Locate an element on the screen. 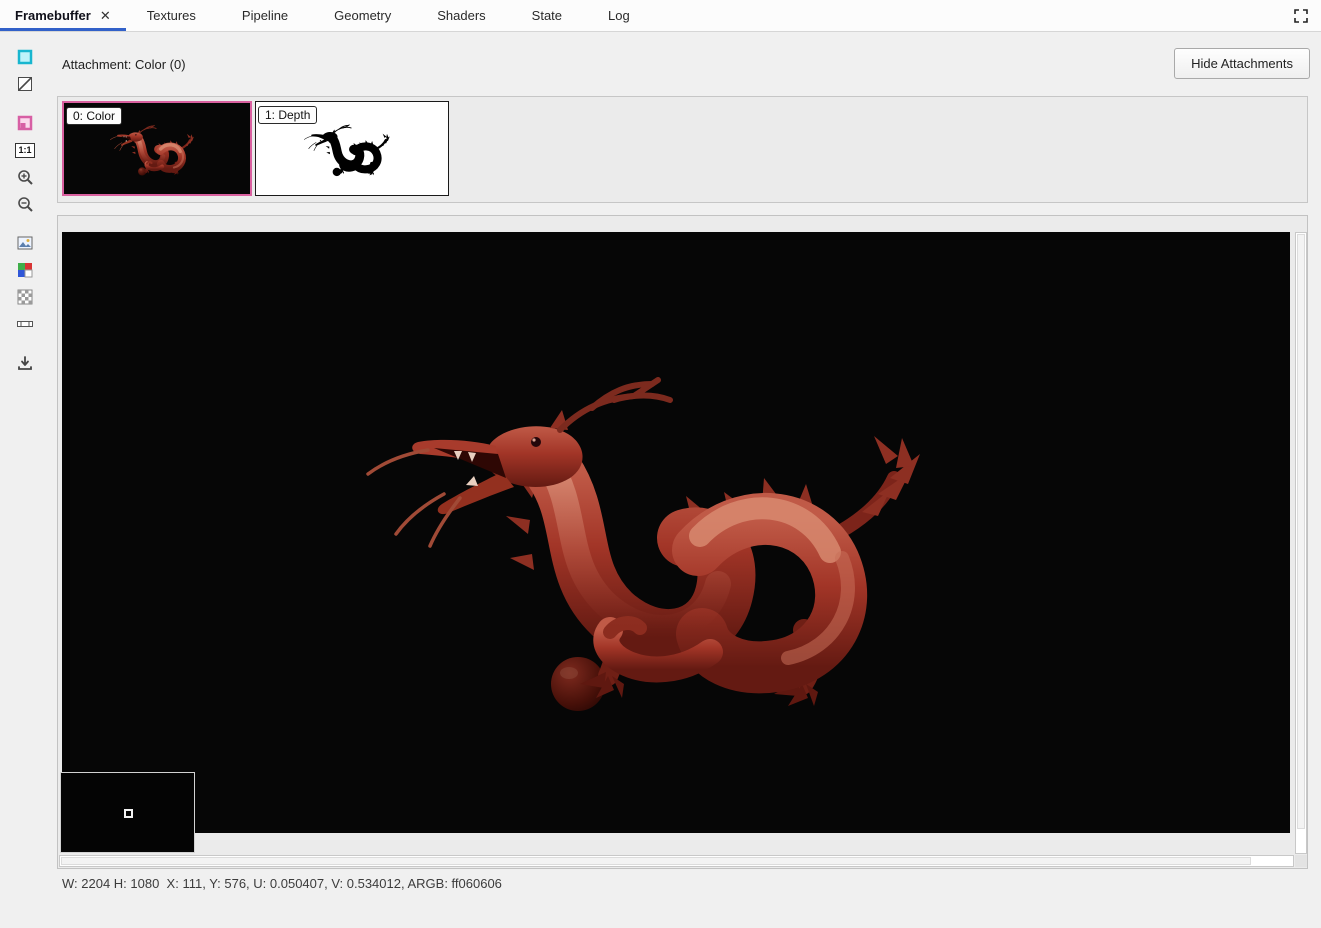  tab-log: Log is located at coordinates (619, 15).